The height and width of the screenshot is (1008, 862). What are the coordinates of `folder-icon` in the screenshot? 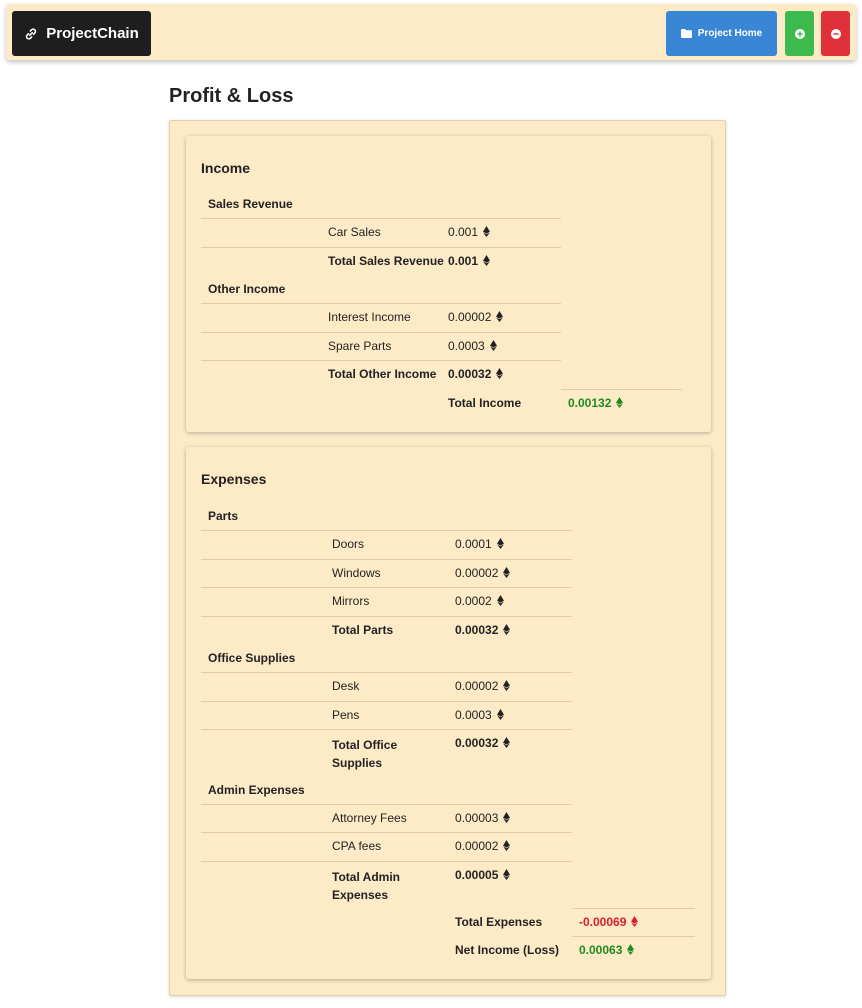 It's located at (686, 33).